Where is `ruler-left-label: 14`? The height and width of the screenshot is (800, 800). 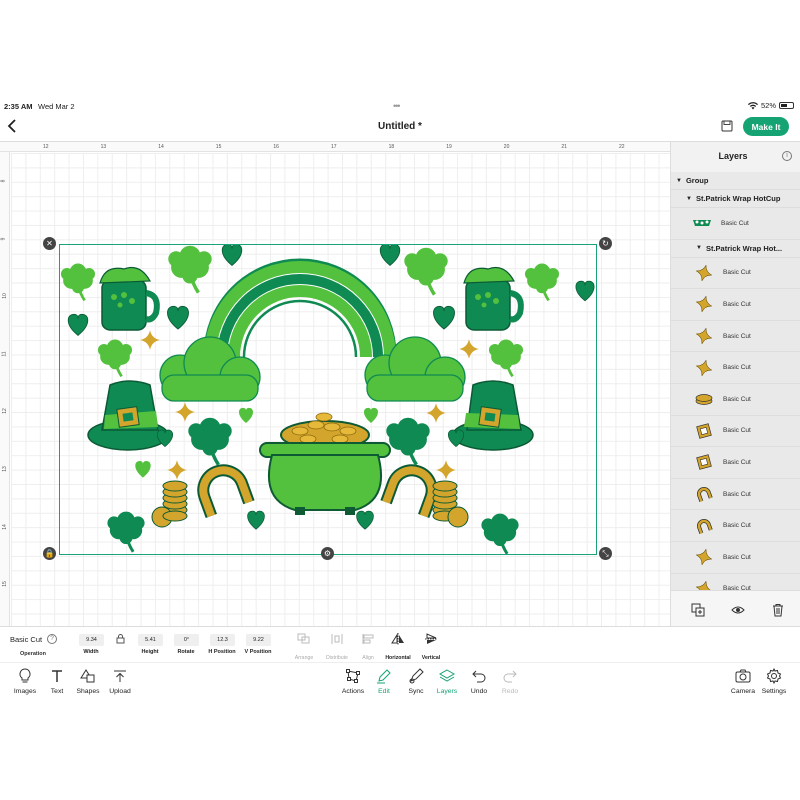
ruler-left-label: 14 is located at coordinates (4, 526).